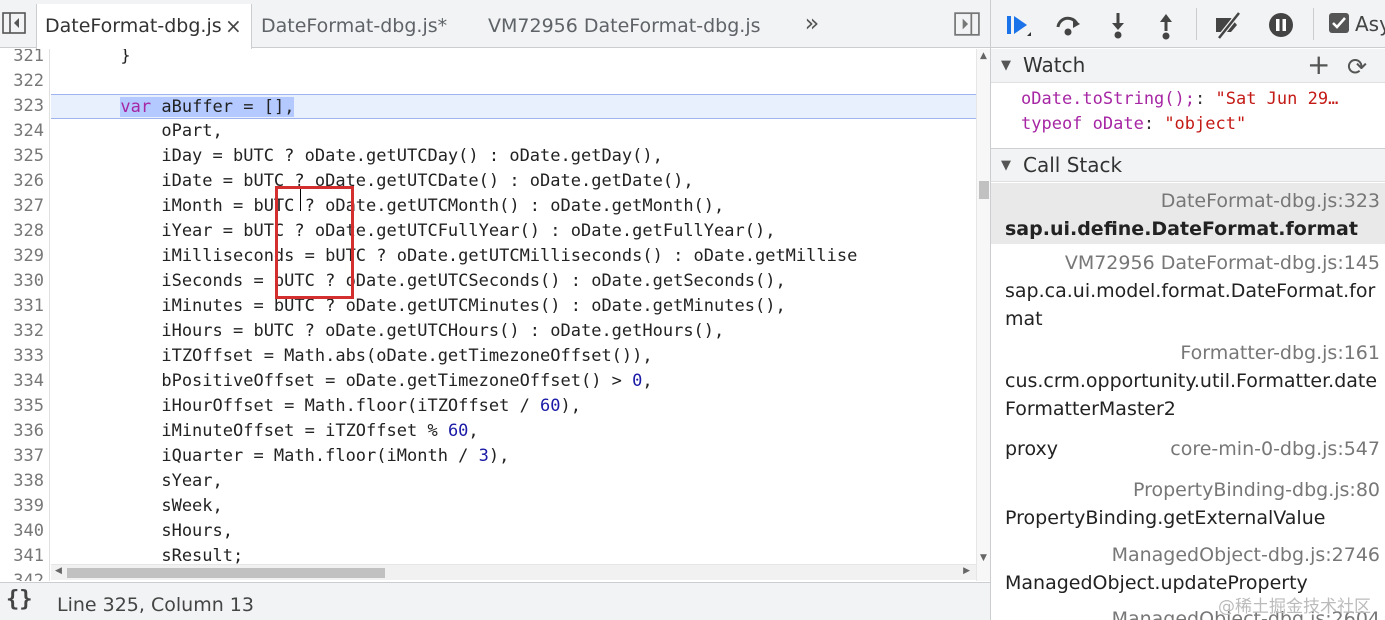 The height and width of the screenshot is (620, 1385). What do you see at coordinates (1190, 305) in the screenshot?
I see `call-frame-function: sap.ca.ui.model.format.DateFormat.format` at bounding box center [1190, 305].